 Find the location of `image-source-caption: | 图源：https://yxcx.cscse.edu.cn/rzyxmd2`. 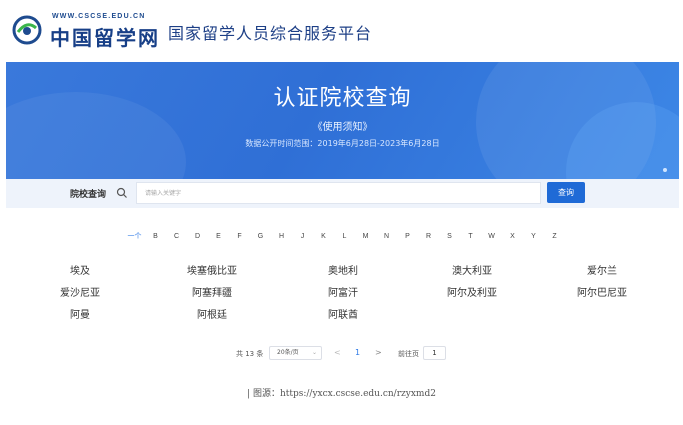

image-source-caption: | 图源：https://yxcx.cscse.edu.cn/rzyxmd2 is located at coordinates (341, 394).